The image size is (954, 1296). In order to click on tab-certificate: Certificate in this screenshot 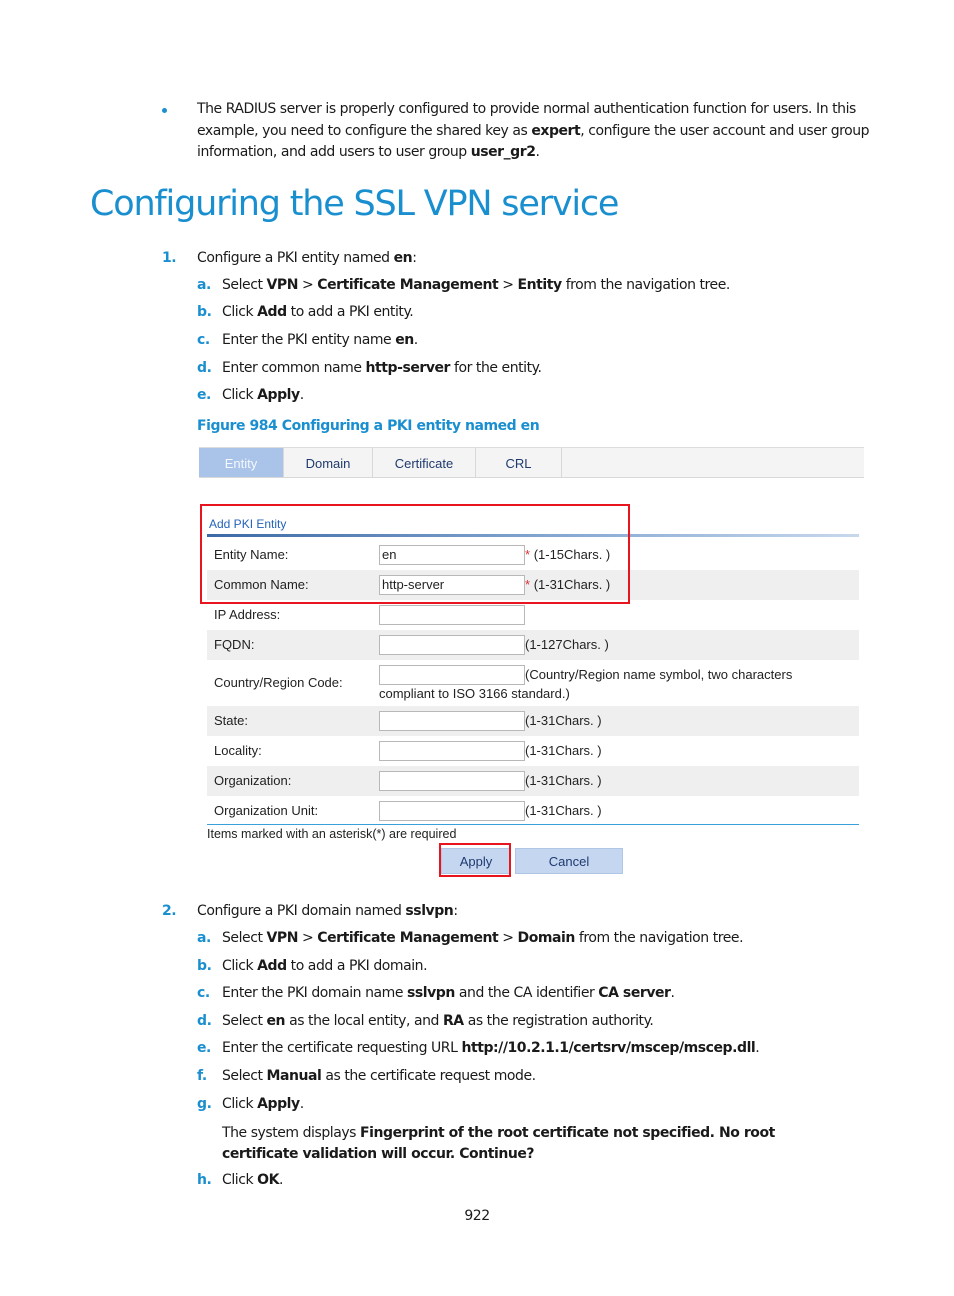, I will do `click(424, 462)`.